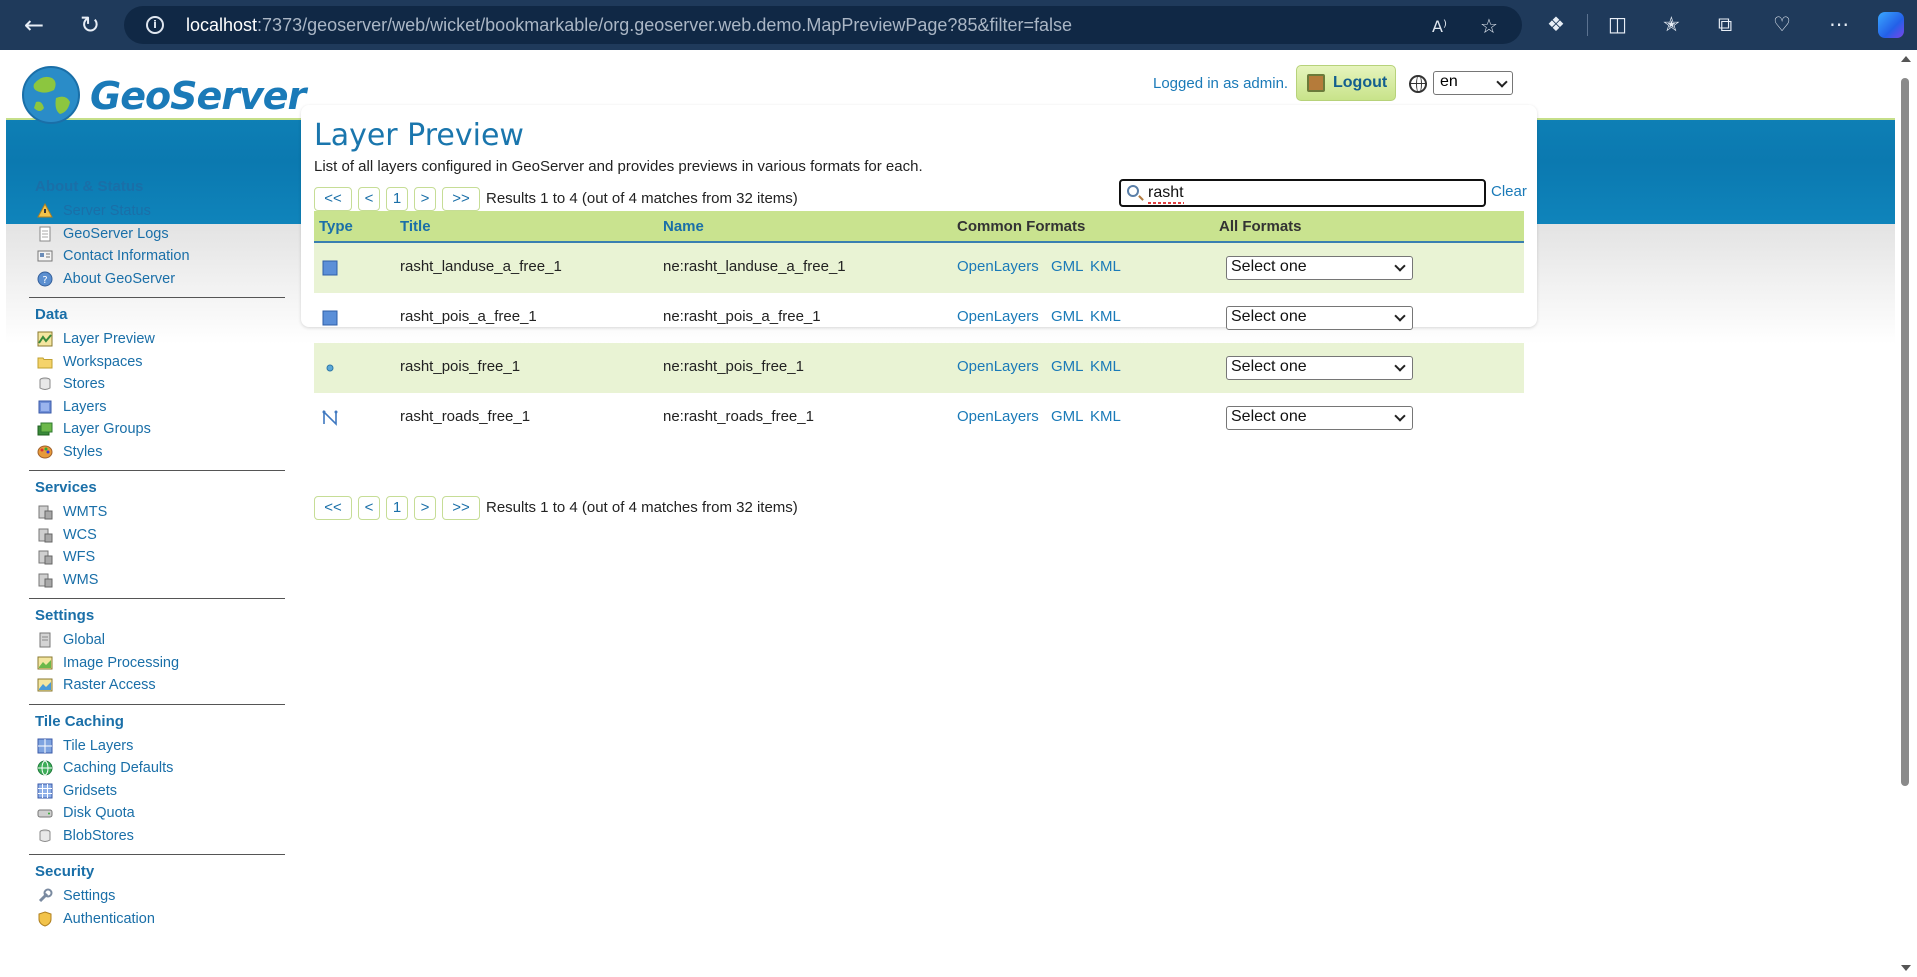 The width and height of the screenshot is (1917, 977). Describe the element at coordinates (330, 418) in the screenshot. I see `line-type-icon` at that location.